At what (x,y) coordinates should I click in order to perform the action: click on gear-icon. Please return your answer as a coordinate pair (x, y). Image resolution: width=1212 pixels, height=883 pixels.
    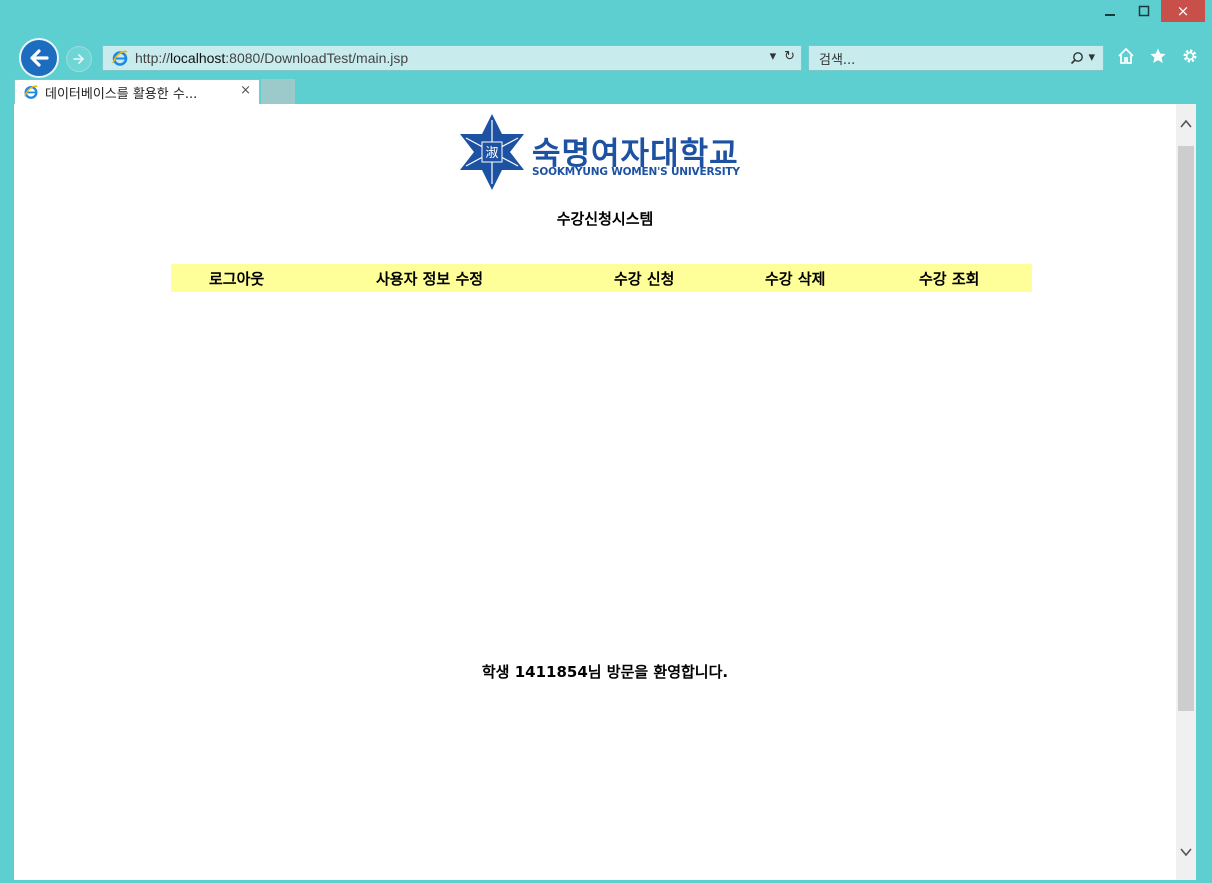
    Looking at the image, I should click on (1190, 56).